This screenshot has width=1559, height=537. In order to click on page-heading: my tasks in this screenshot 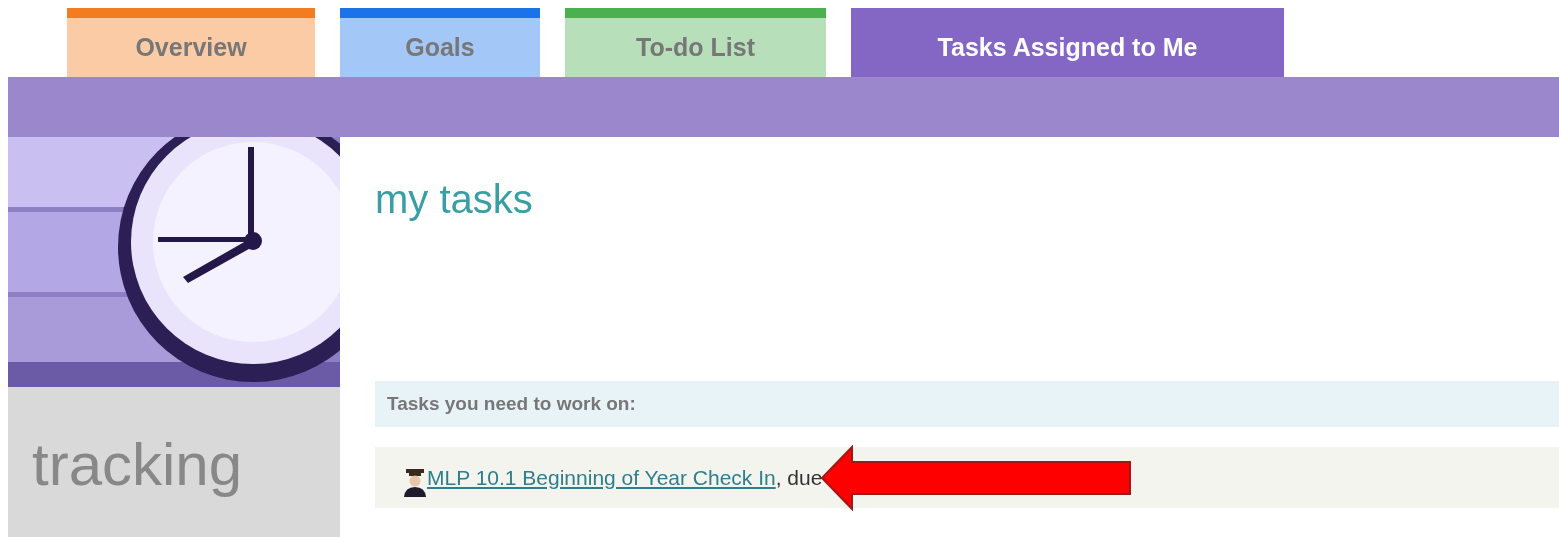, I will do `click(454, 200)`.